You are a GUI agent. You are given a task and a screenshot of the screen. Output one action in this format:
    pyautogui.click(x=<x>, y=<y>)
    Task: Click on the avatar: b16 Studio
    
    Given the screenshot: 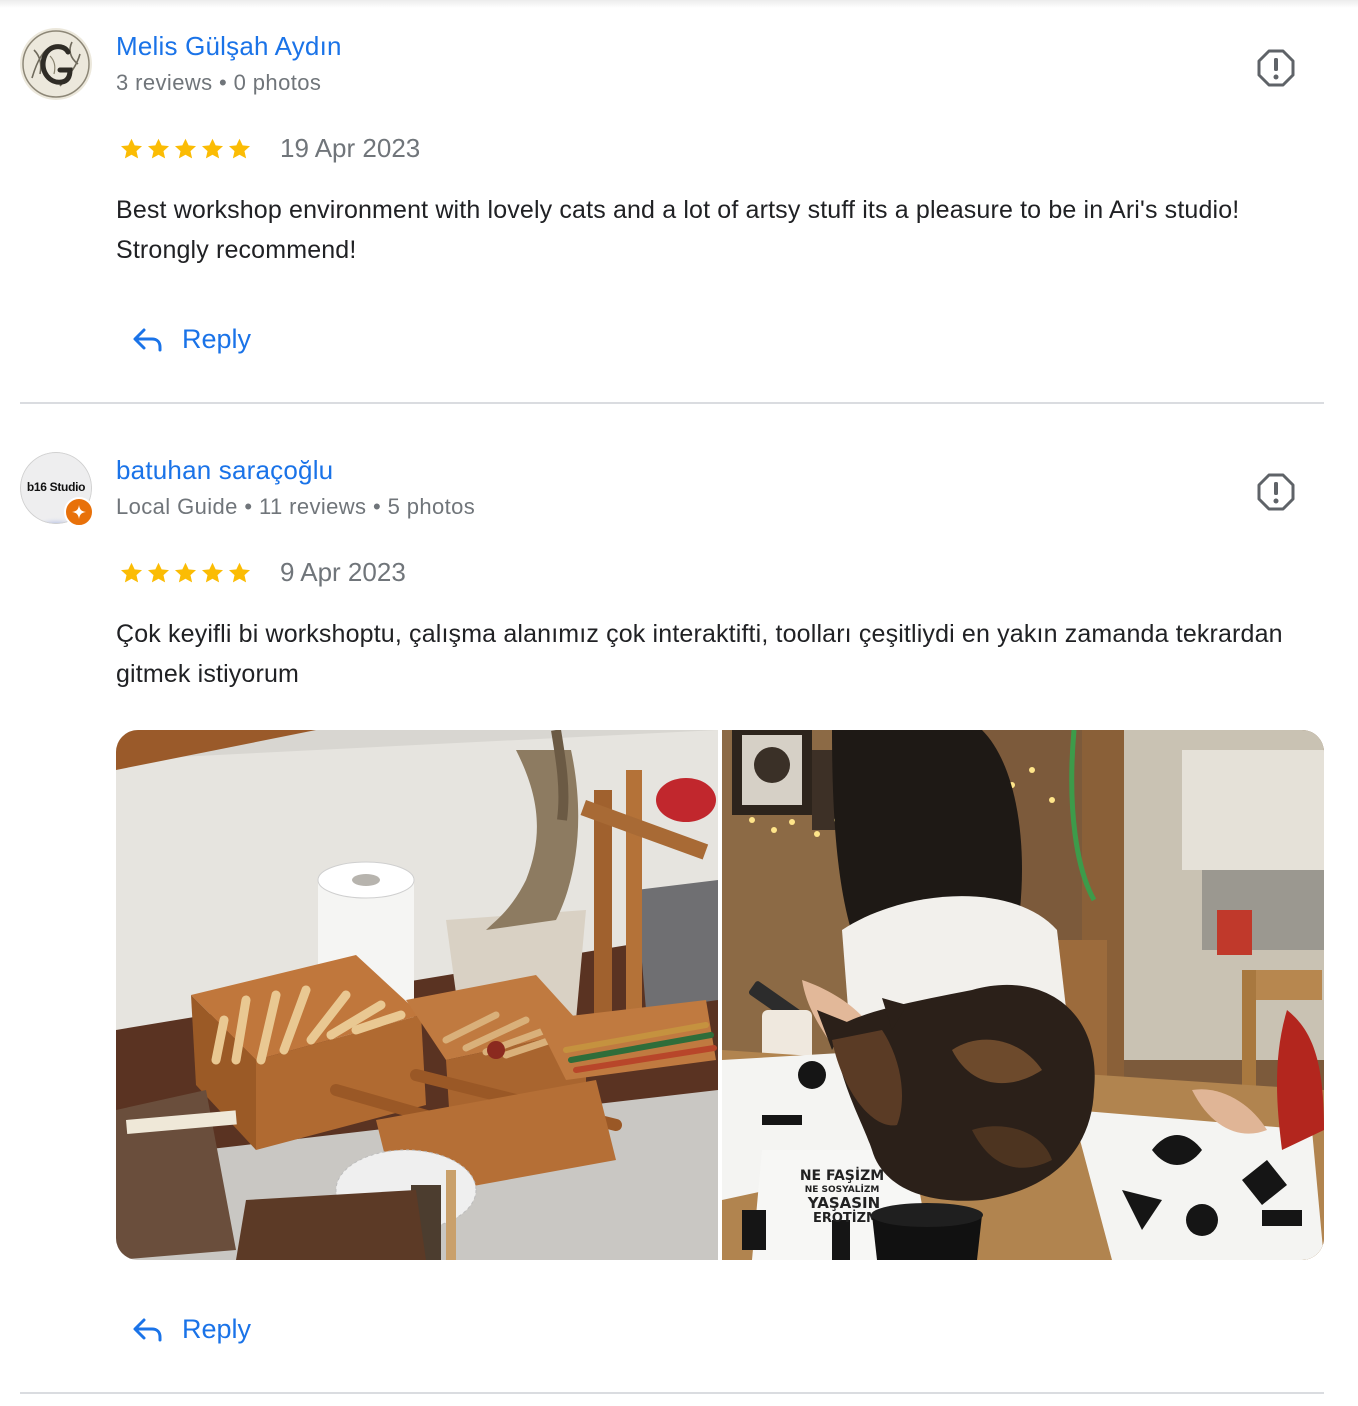 What is the action you would take?
    pyautogui.click(x=57, y=489)
    